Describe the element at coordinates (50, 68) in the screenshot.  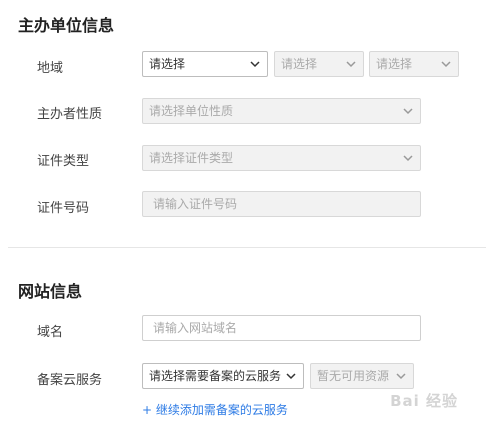
I see `region-label: 地域` at that location.